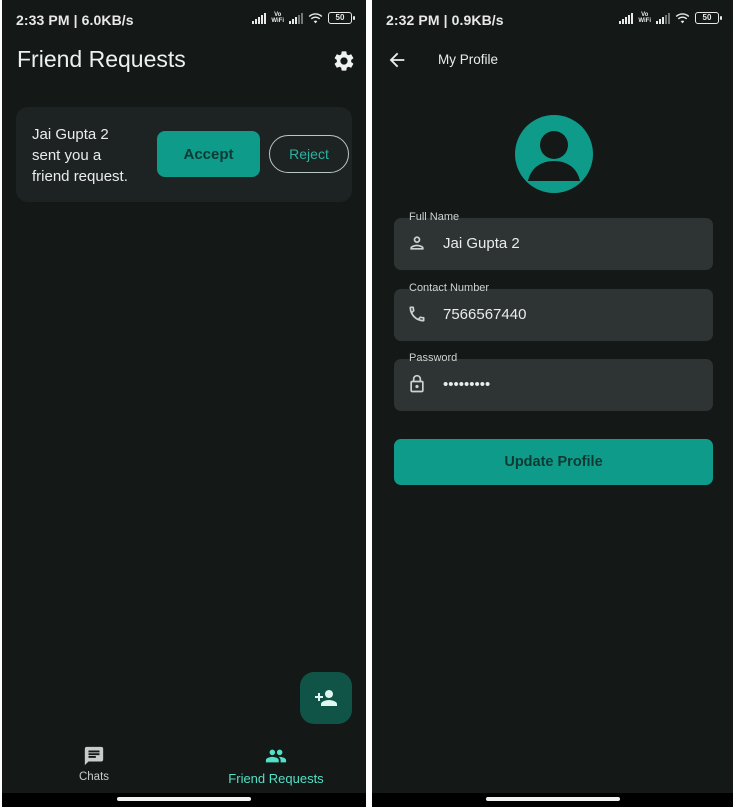 The image size is (735, 807). What do you see at coordinates (397, 60) in the screenshot?
I see `arrow-back-icon` at bounding box center [397, 60].